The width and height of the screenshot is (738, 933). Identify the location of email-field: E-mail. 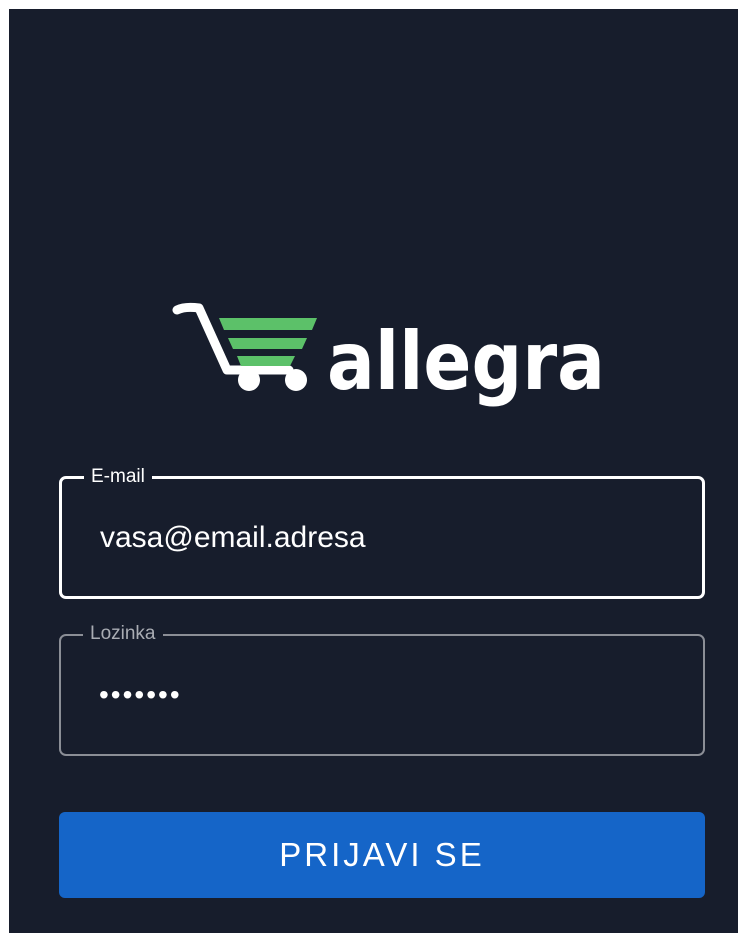
(382, 532).